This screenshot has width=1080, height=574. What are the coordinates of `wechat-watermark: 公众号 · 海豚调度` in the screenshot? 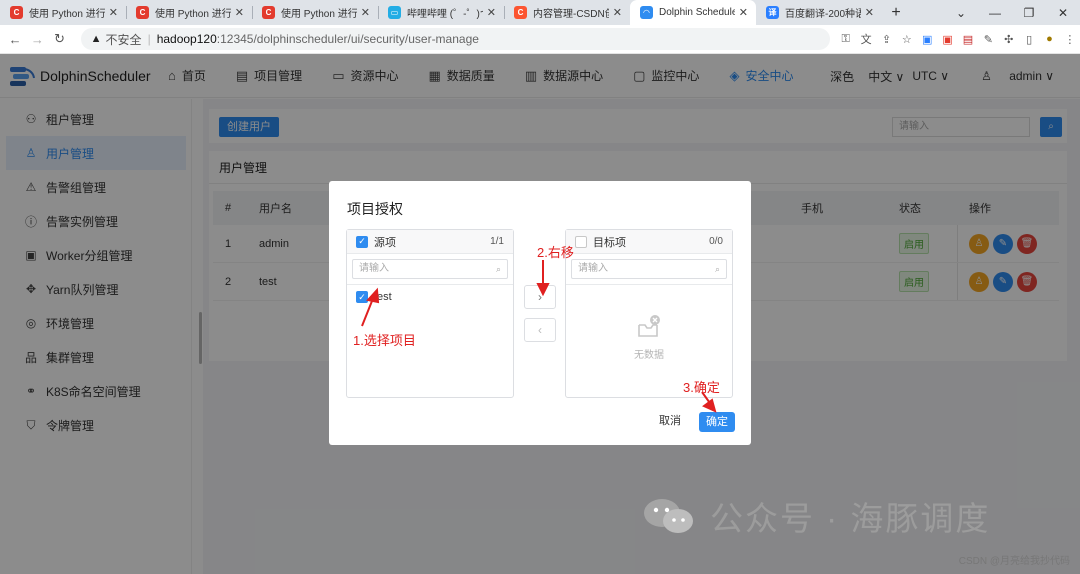 It's located at (815, 516).